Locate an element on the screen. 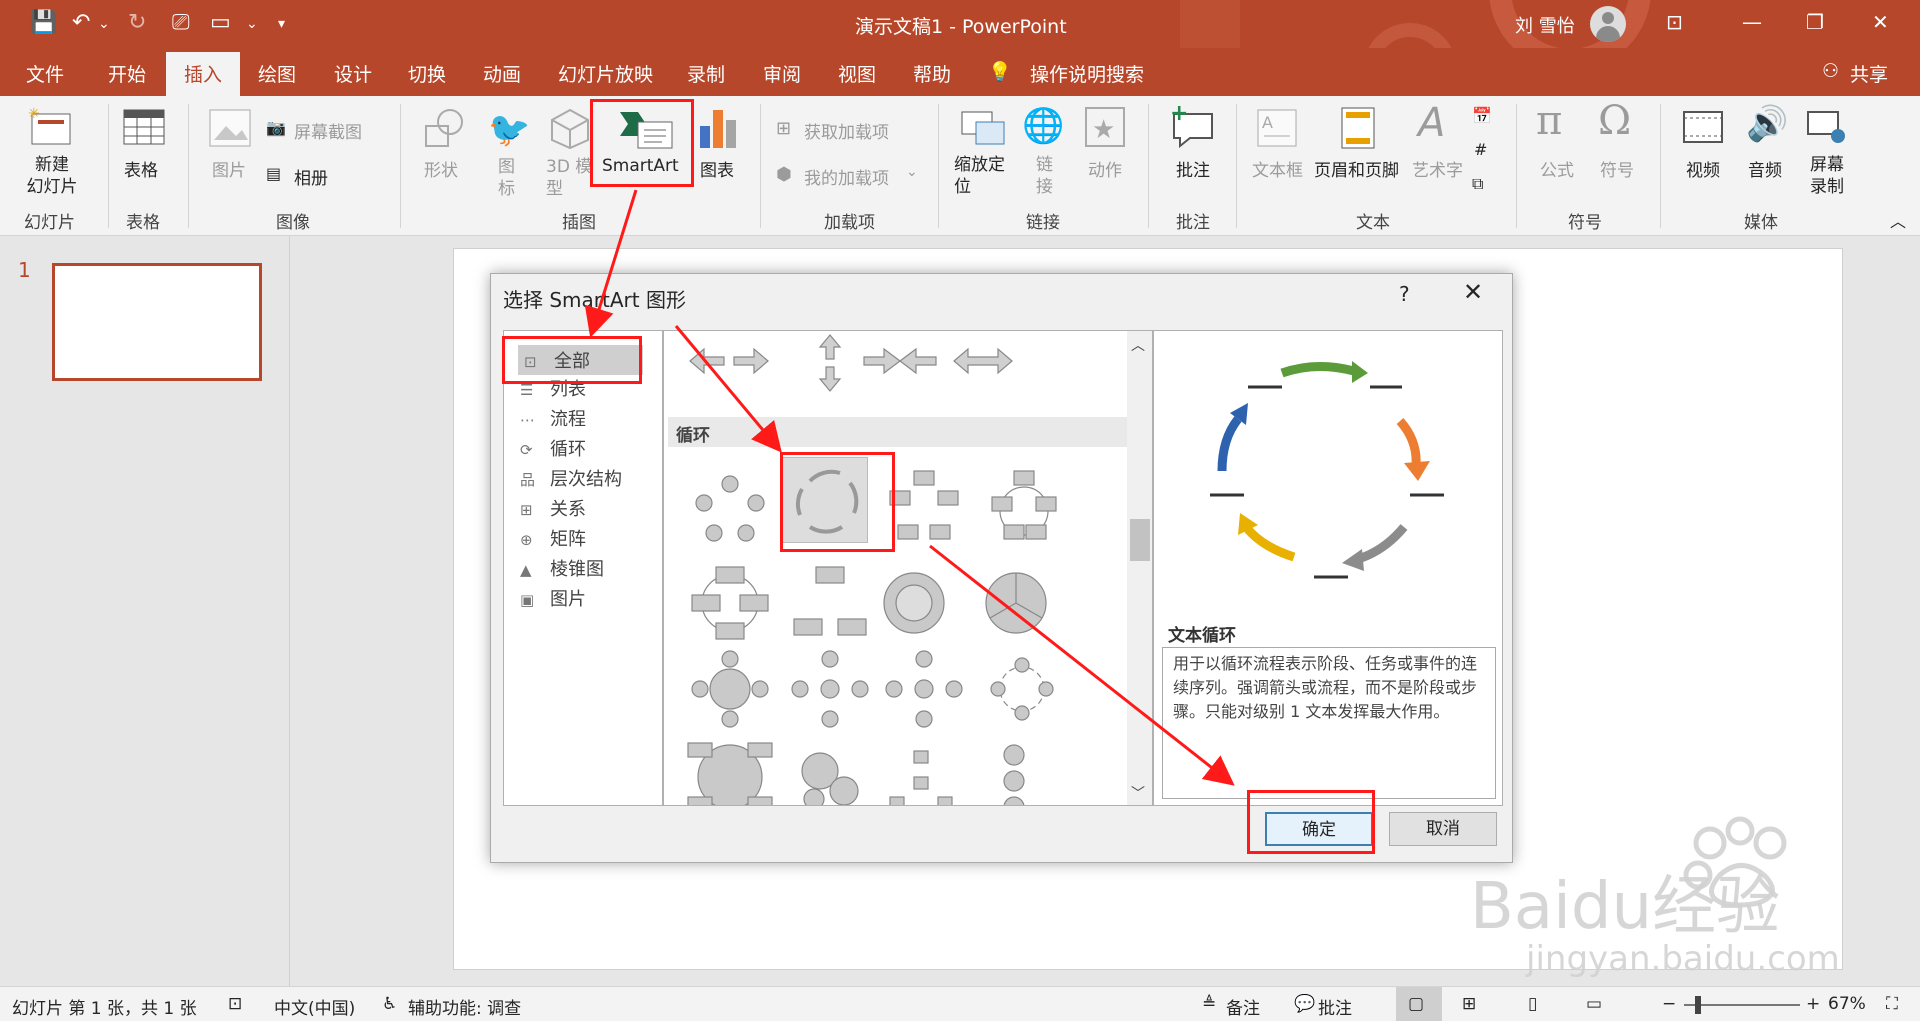 The image size is (1920, 1021). zoom-slider is located at coordinates (1742, 1005).